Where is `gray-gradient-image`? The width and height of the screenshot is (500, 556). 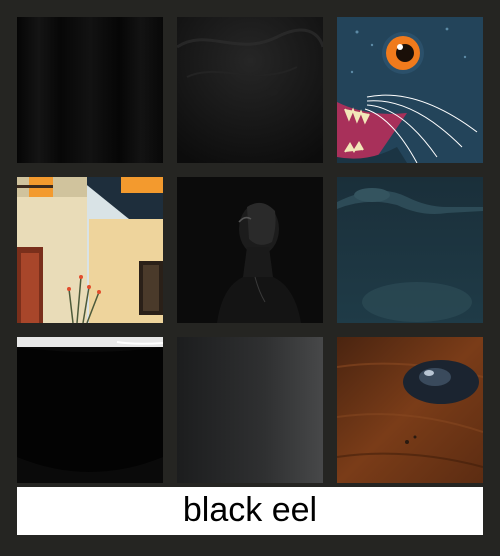 gray-gradient-image is located at coordinates (250, 410).